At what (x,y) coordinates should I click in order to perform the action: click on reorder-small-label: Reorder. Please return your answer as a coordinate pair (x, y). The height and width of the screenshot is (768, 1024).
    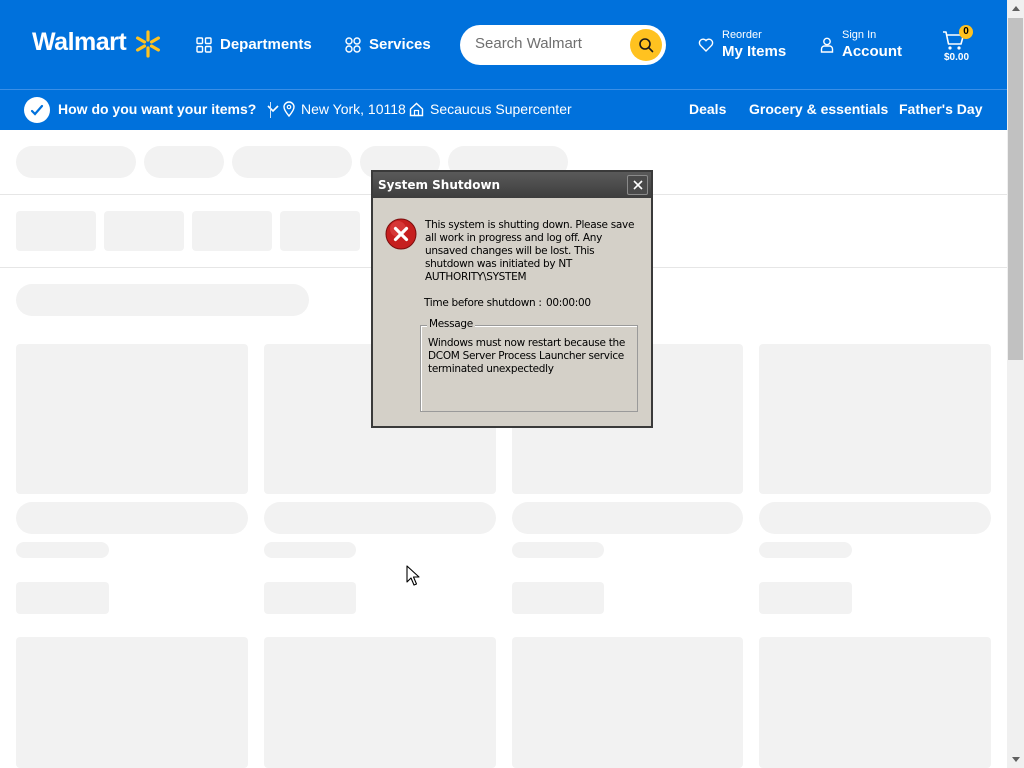
    Looking at the image, I should click on (742, 35).